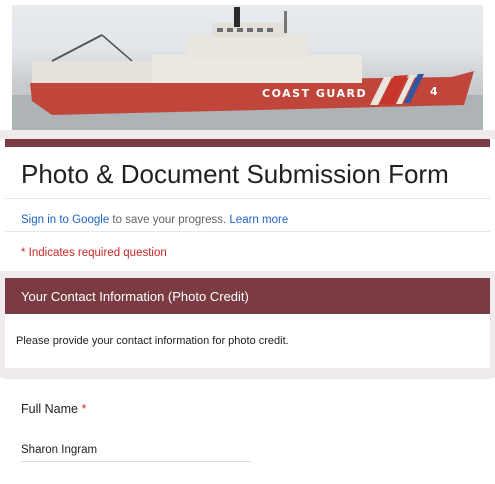  I want to click on question-label: Full Name *, so click(53, 409).